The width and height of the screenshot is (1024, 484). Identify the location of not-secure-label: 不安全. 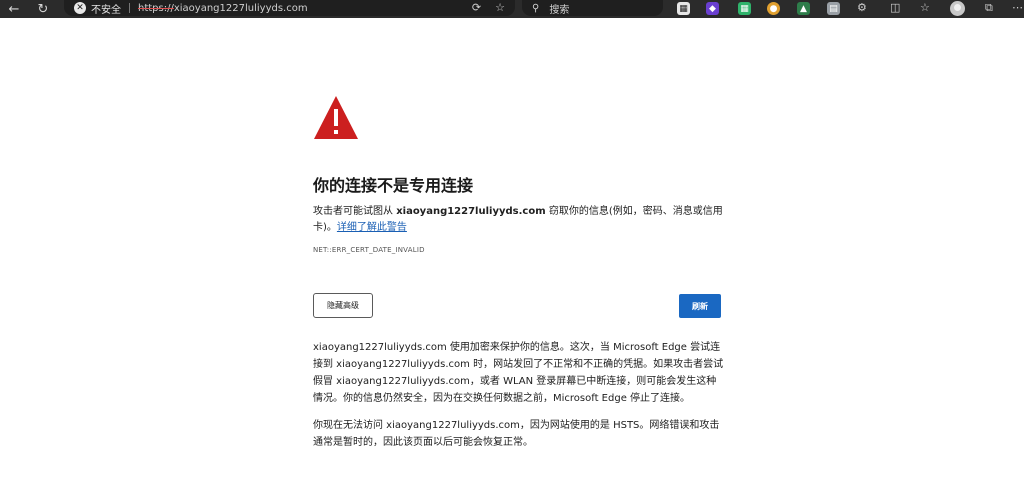
(106, 8).